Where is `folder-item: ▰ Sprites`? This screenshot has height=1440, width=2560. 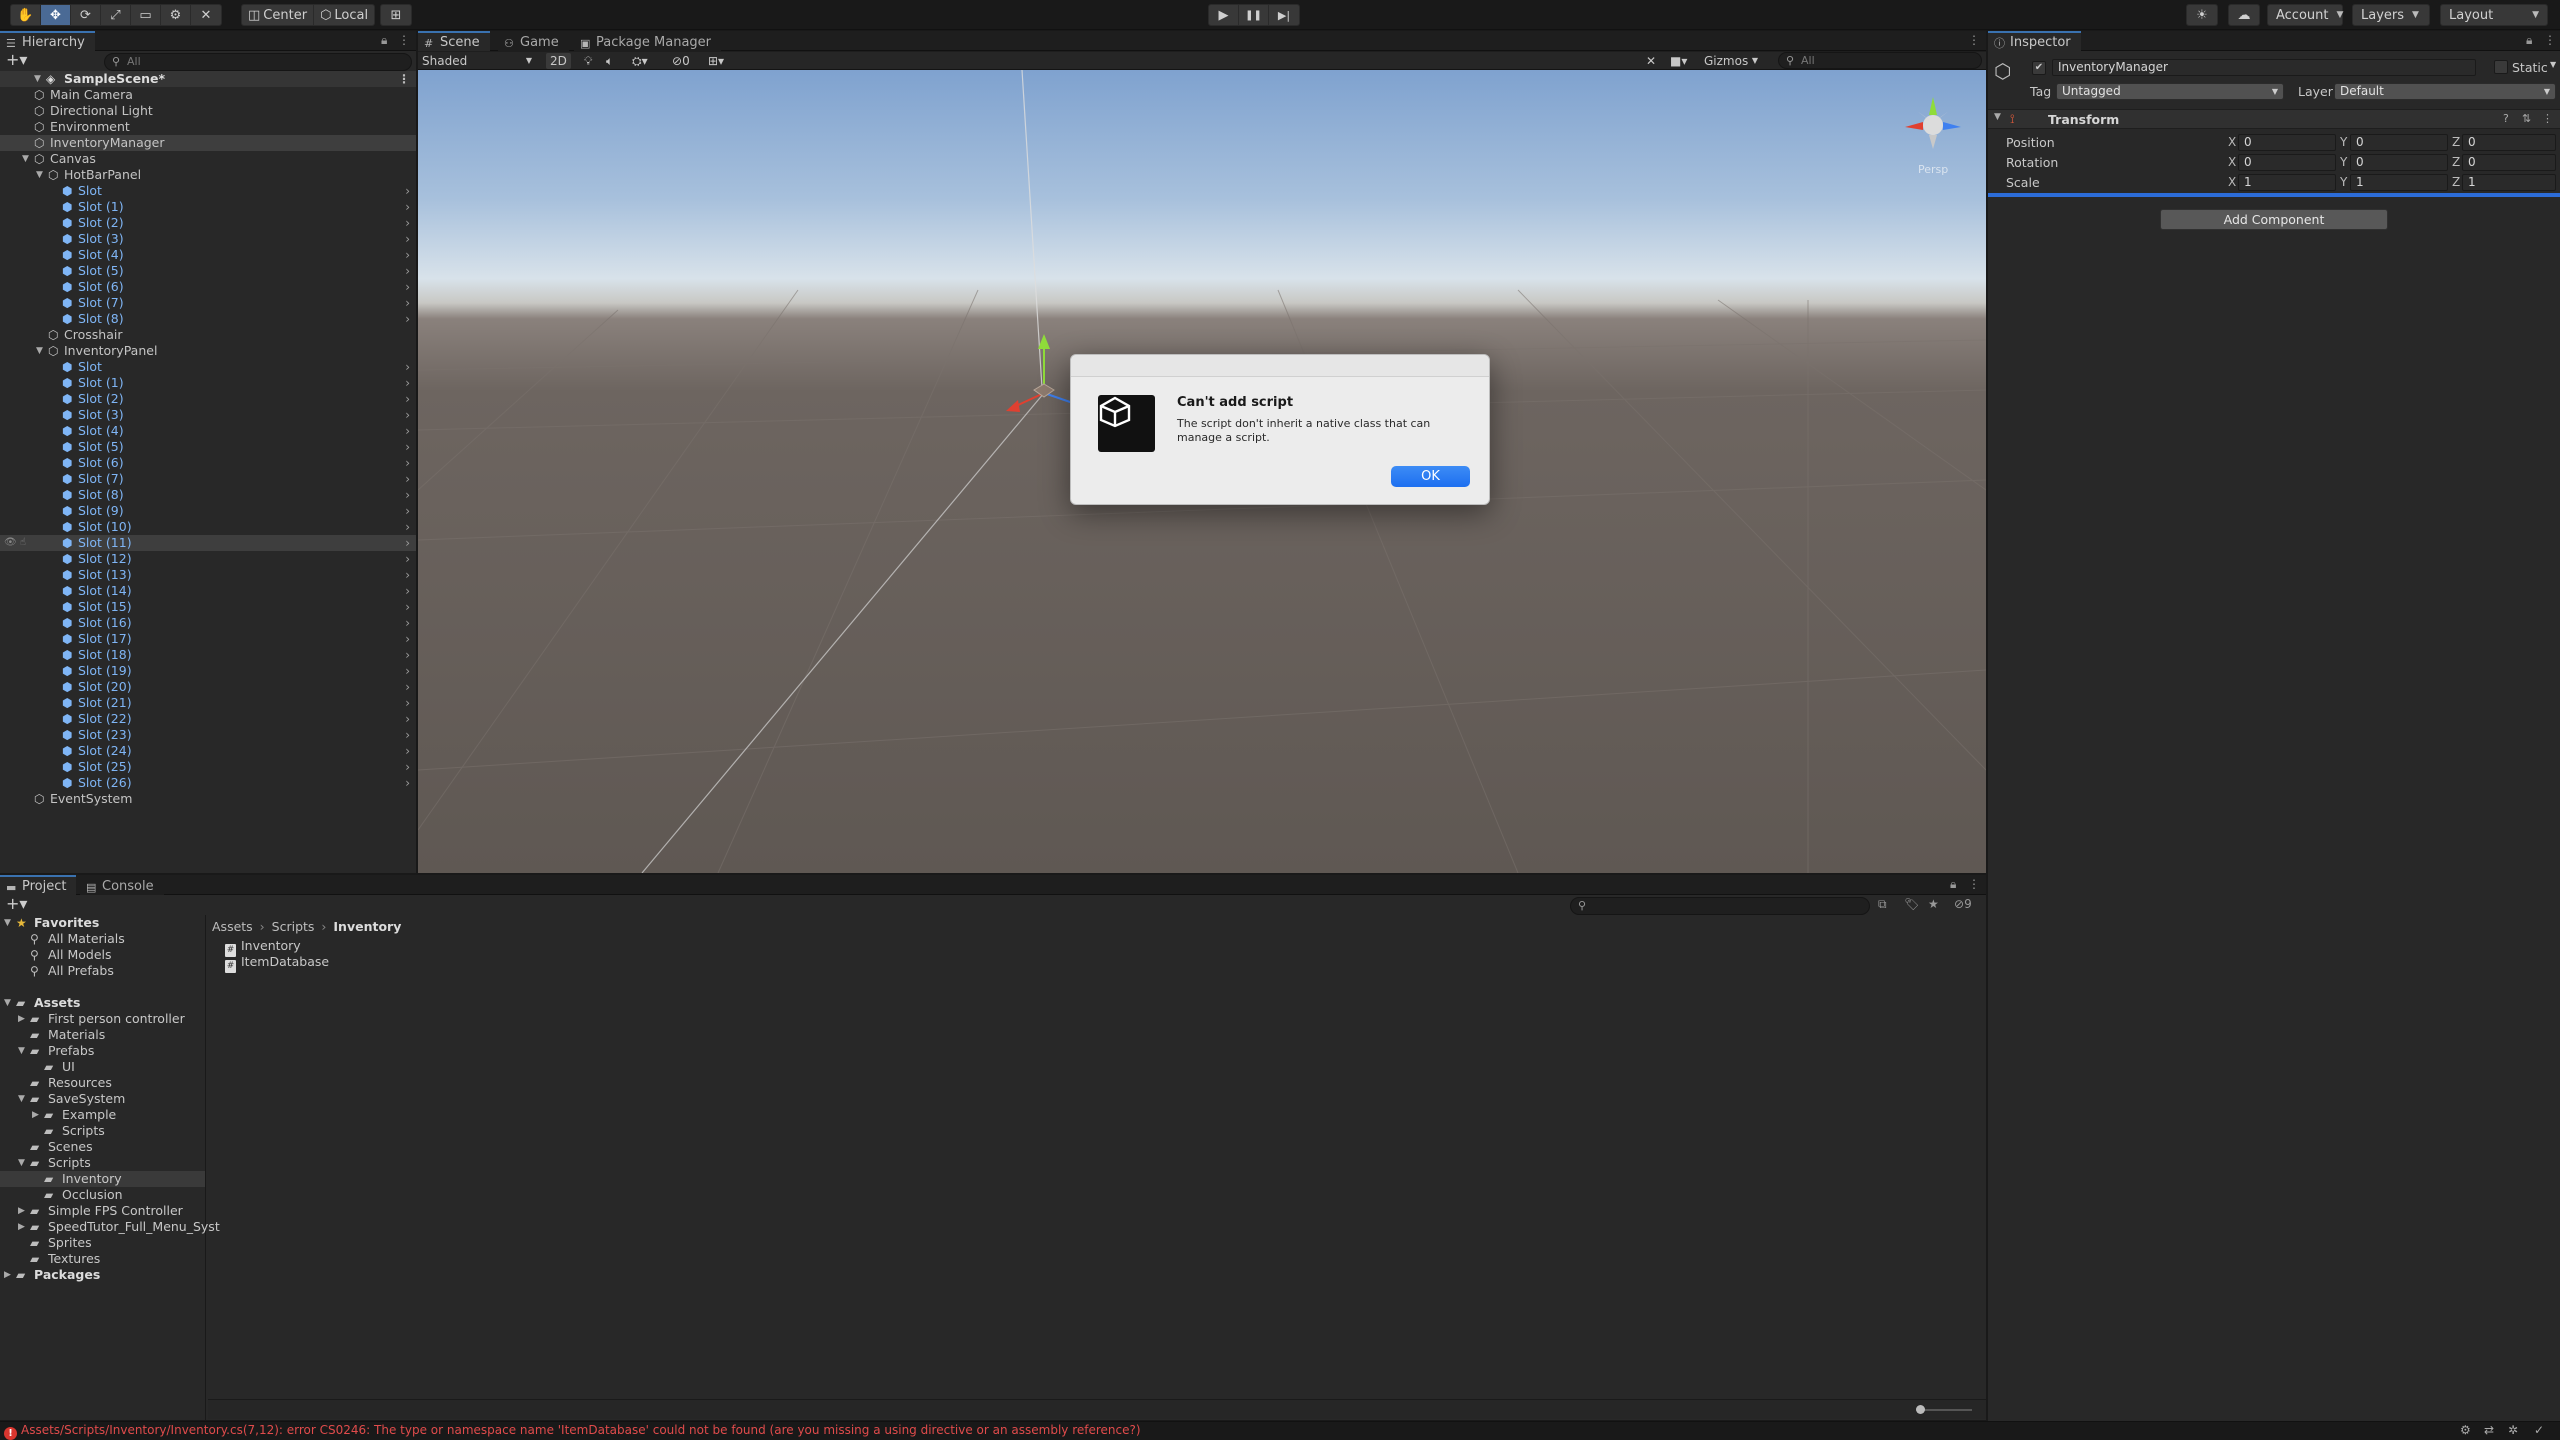
folder-item: ▰ Sprites is located at coordinates (102, 1243).